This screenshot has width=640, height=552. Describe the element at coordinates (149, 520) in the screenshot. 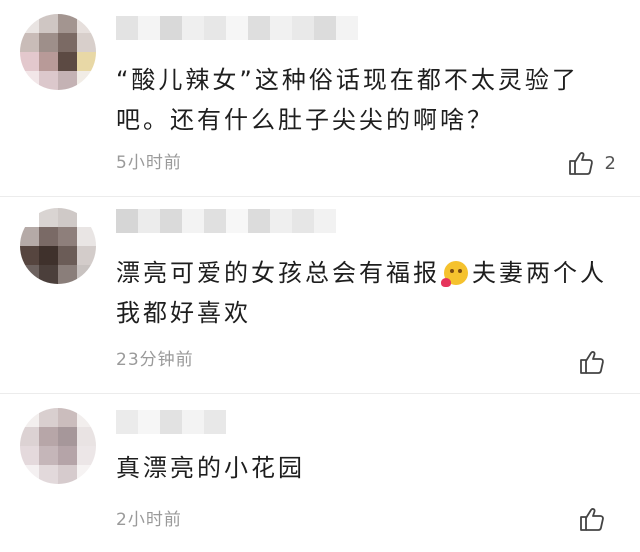

I see `comment-time: 2小时前` at that location.